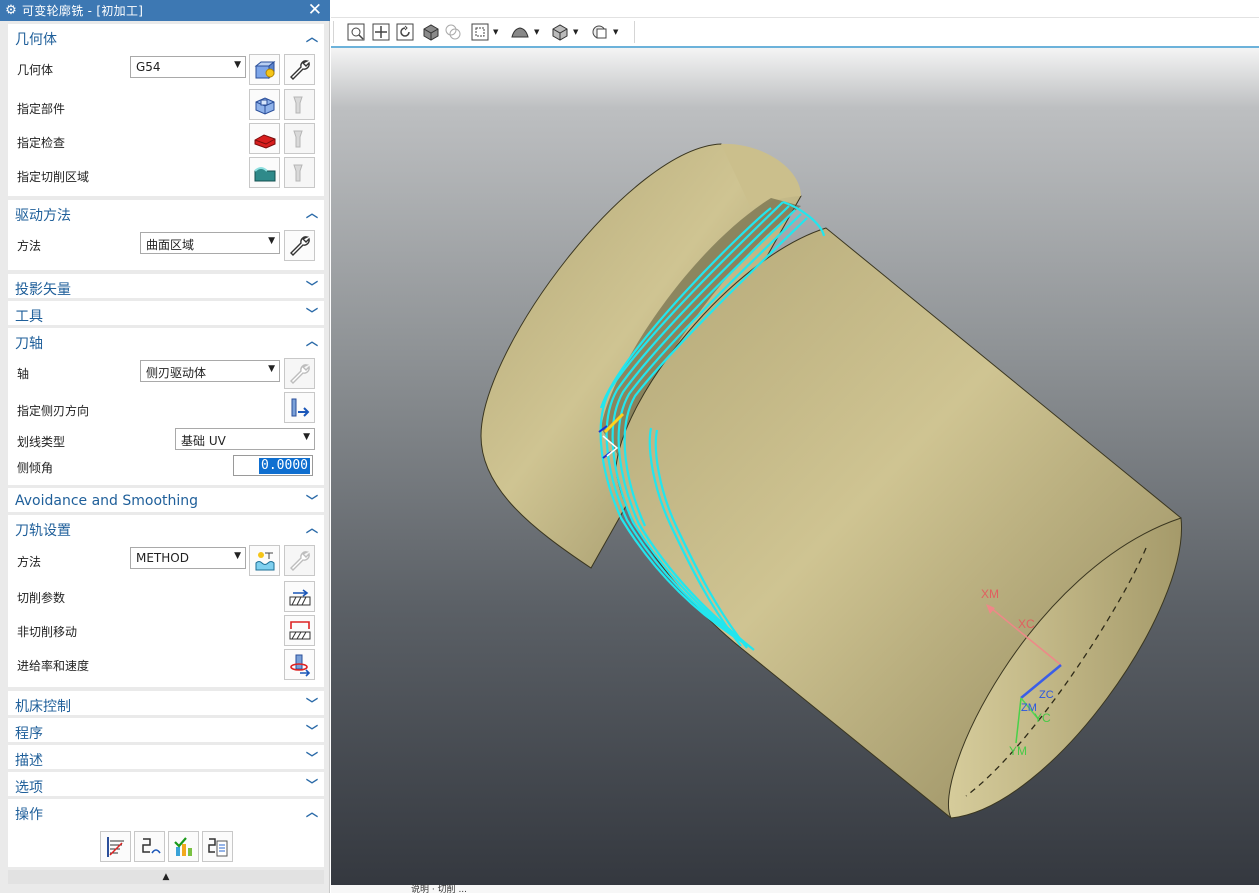  I want to click on display-check-button, so click(299, 138).